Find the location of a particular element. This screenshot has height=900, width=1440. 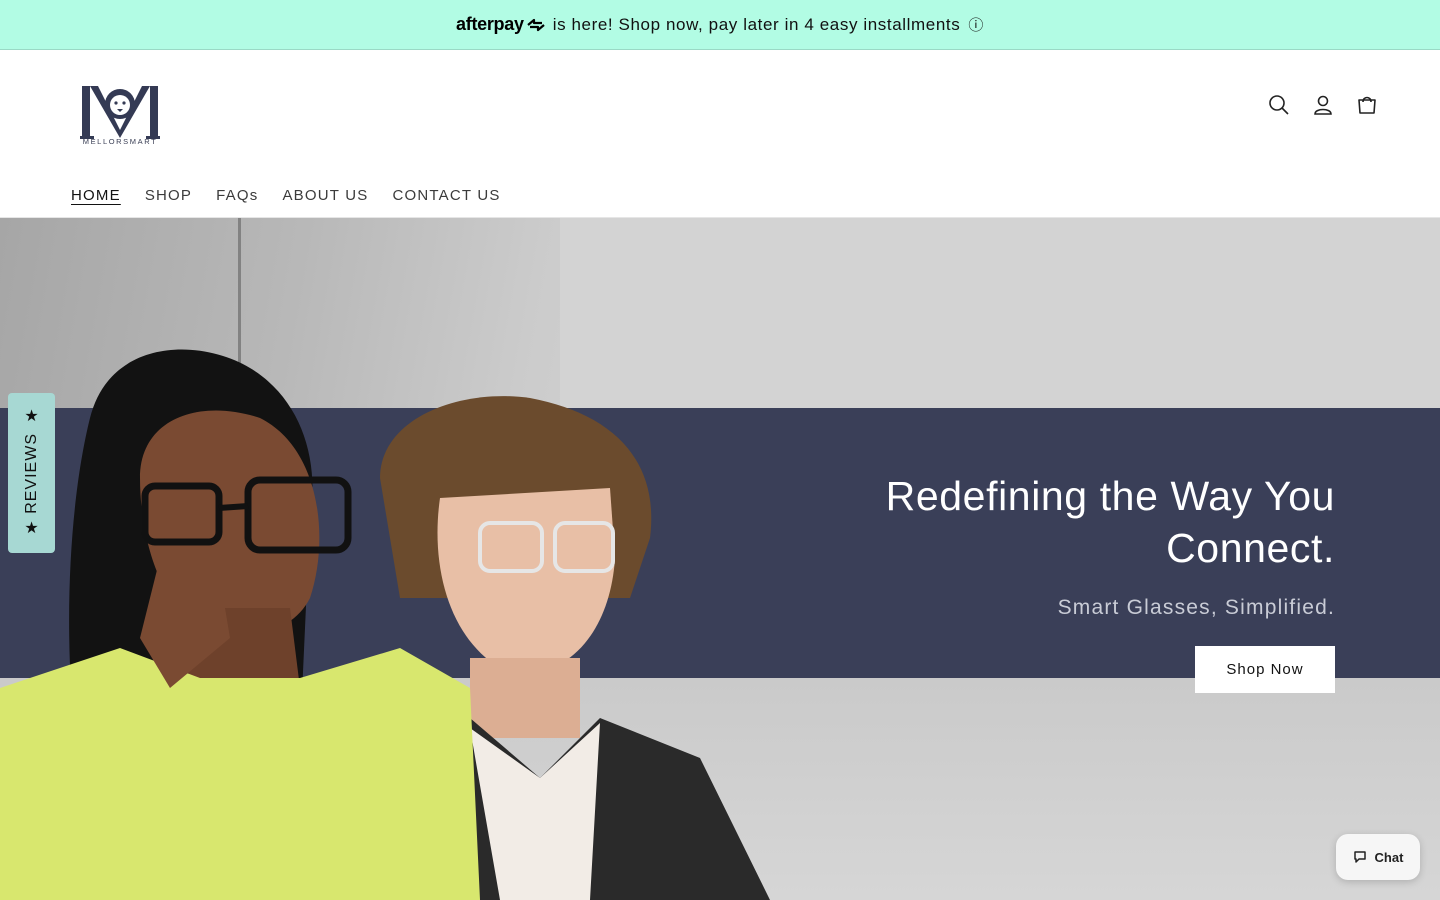

shop-now-button: Shop Now is located at coordinates (1265, 669).